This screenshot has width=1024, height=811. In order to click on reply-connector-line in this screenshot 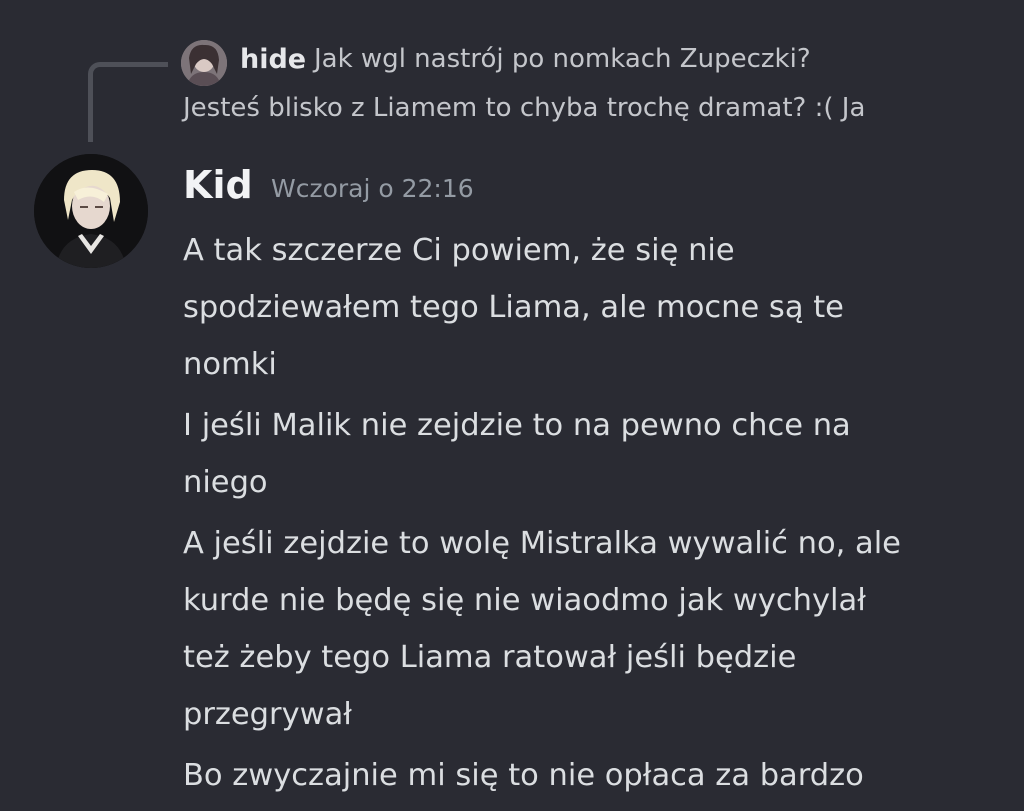, I will do `click(128, 102)`.